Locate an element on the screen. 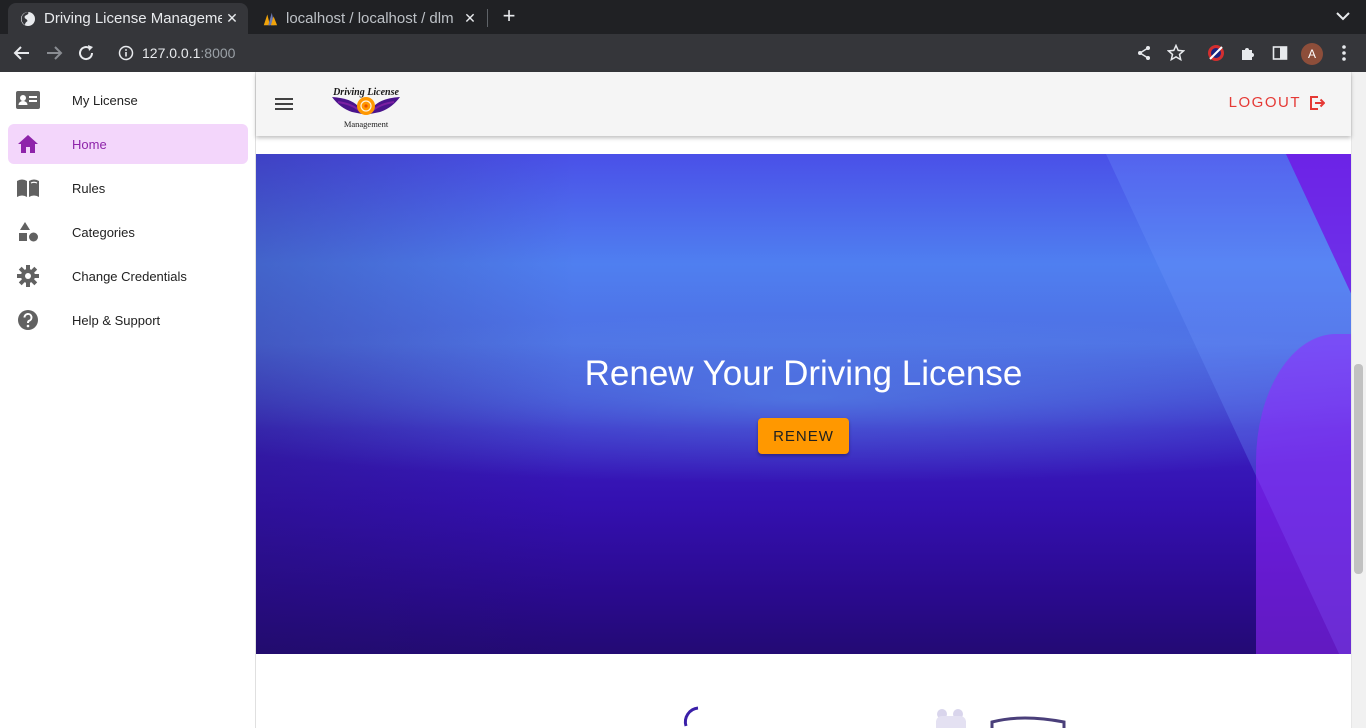 The width and height of the screenshot is (1366, 728). logout-button: LOGOUT is located at coordinates (1277, 102).